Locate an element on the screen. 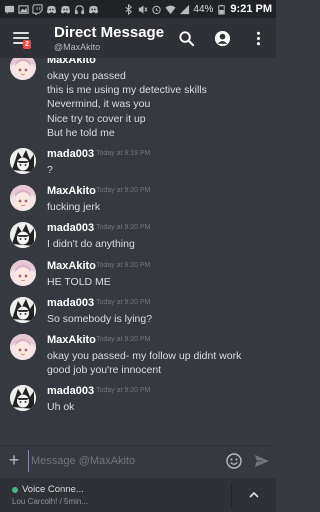  attach-button: + is located at coordinates (14, 461).